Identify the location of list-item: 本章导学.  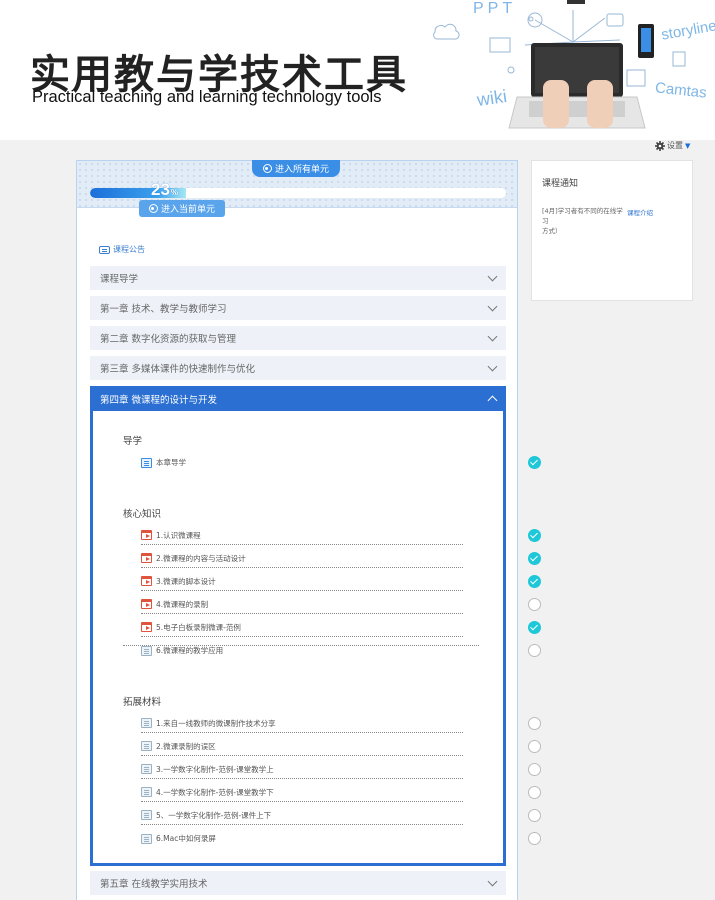
(341, 462).